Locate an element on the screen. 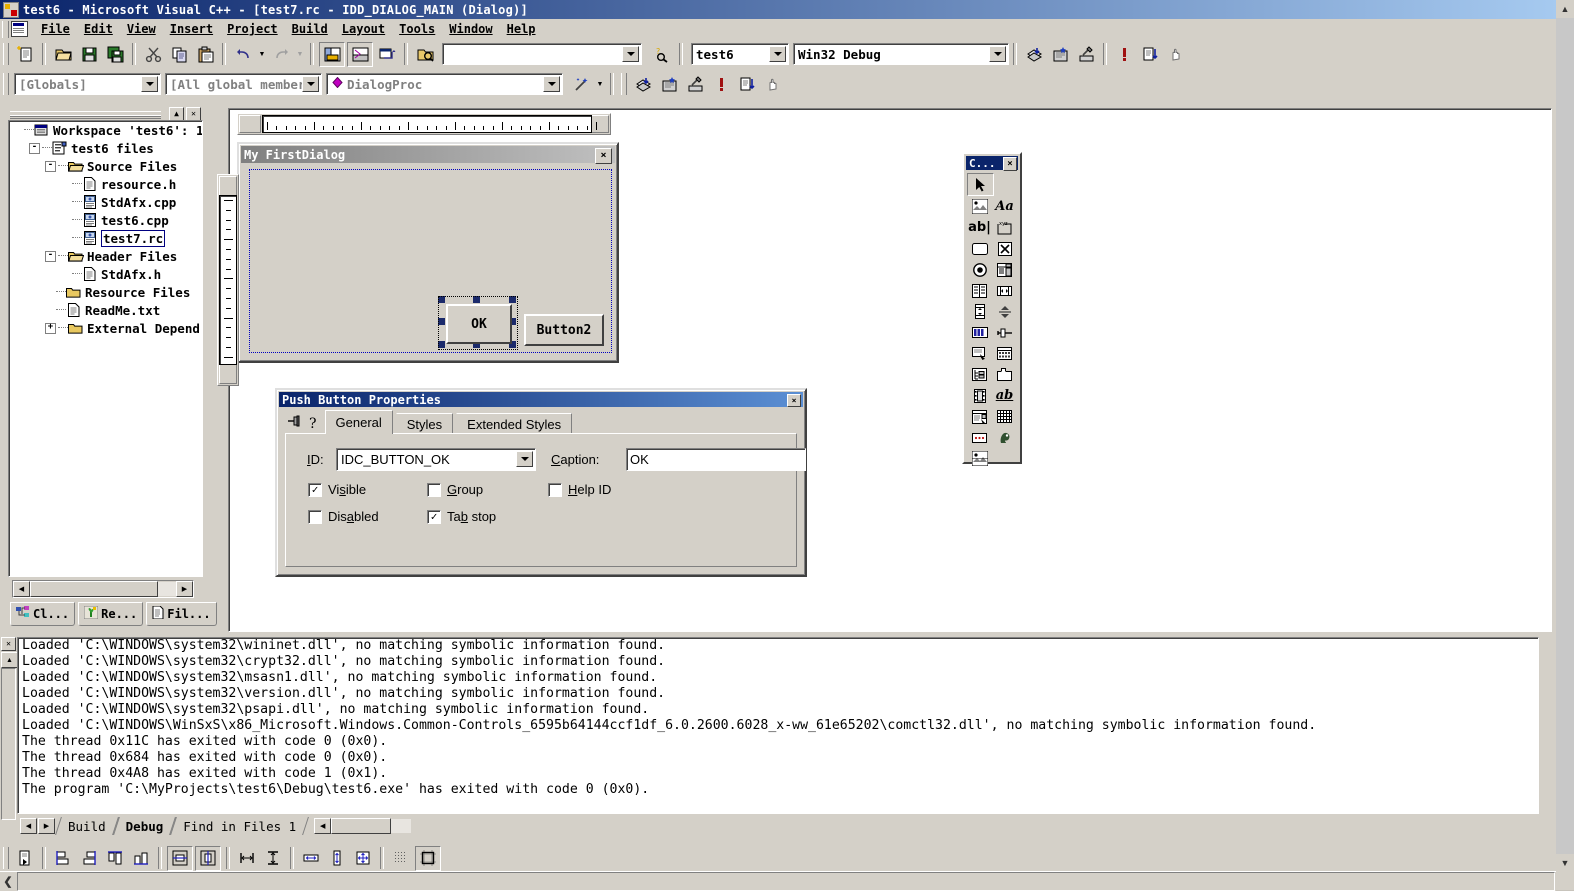 This screenshot has height=891, width=1574. scroll-down-button: ▼ is located at coordinates (1565, 863).